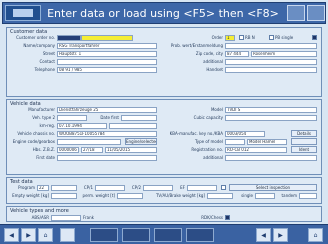 The image size is (328, 244). I want to click on zip-input: 87 444, so click(237, 54).